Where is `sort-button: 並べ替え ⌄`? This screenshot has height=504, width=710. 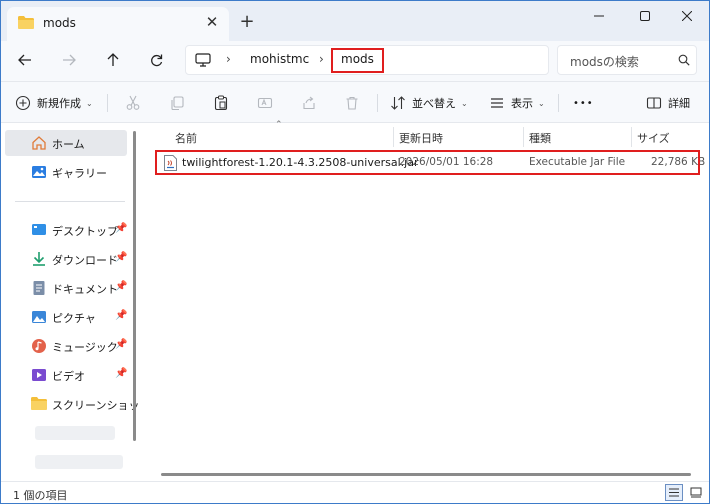
sort-button: 並べ替え ⌄ is located at coordinates (429, 103).